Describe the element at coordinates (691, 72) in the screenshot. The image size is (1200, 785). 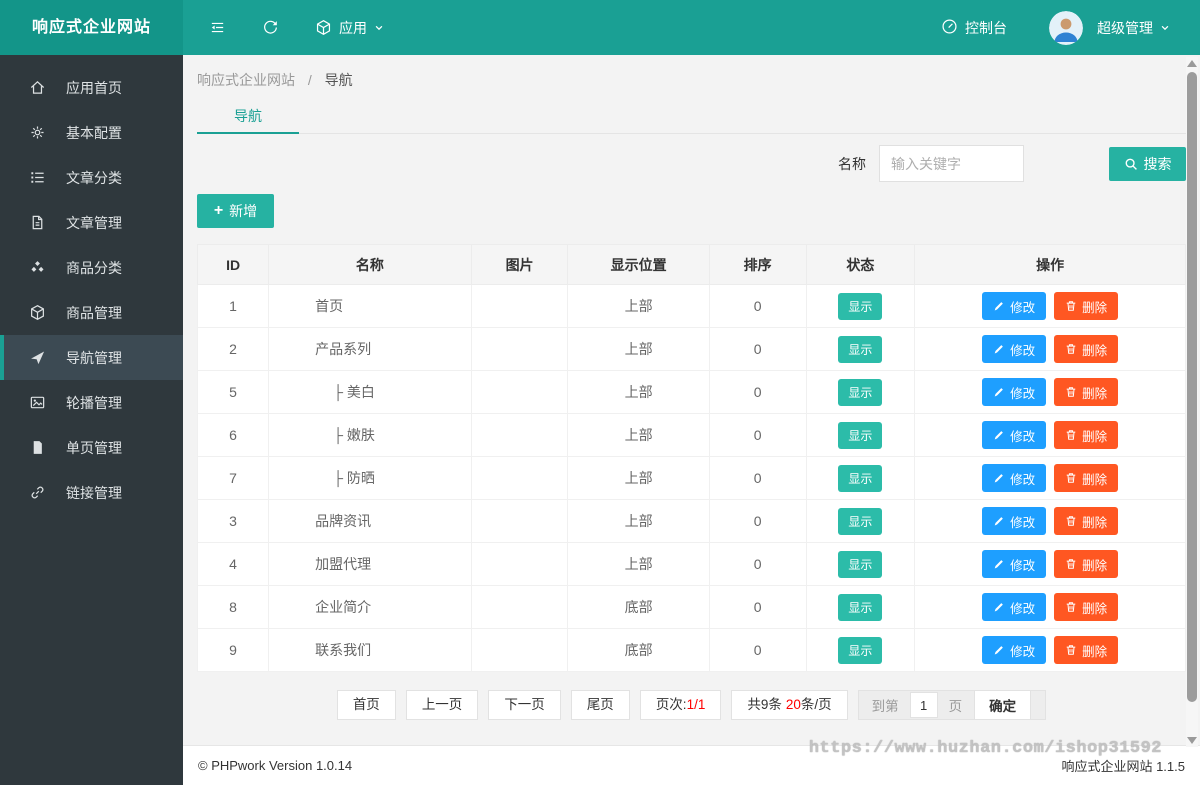
I see `breadcrumb: 响应式企业网站 / 导航` at that location.